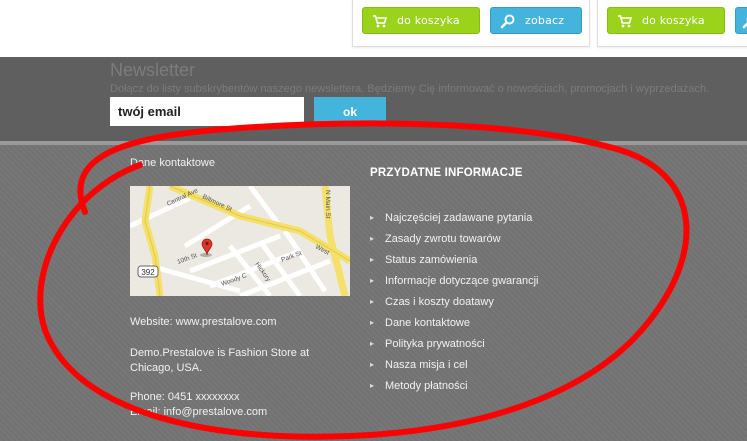 The height and width of the screenshot is (441, 747). I want to click on info-link-shipping: ▸ Czas i koszty doatawy, so click(454, 301).